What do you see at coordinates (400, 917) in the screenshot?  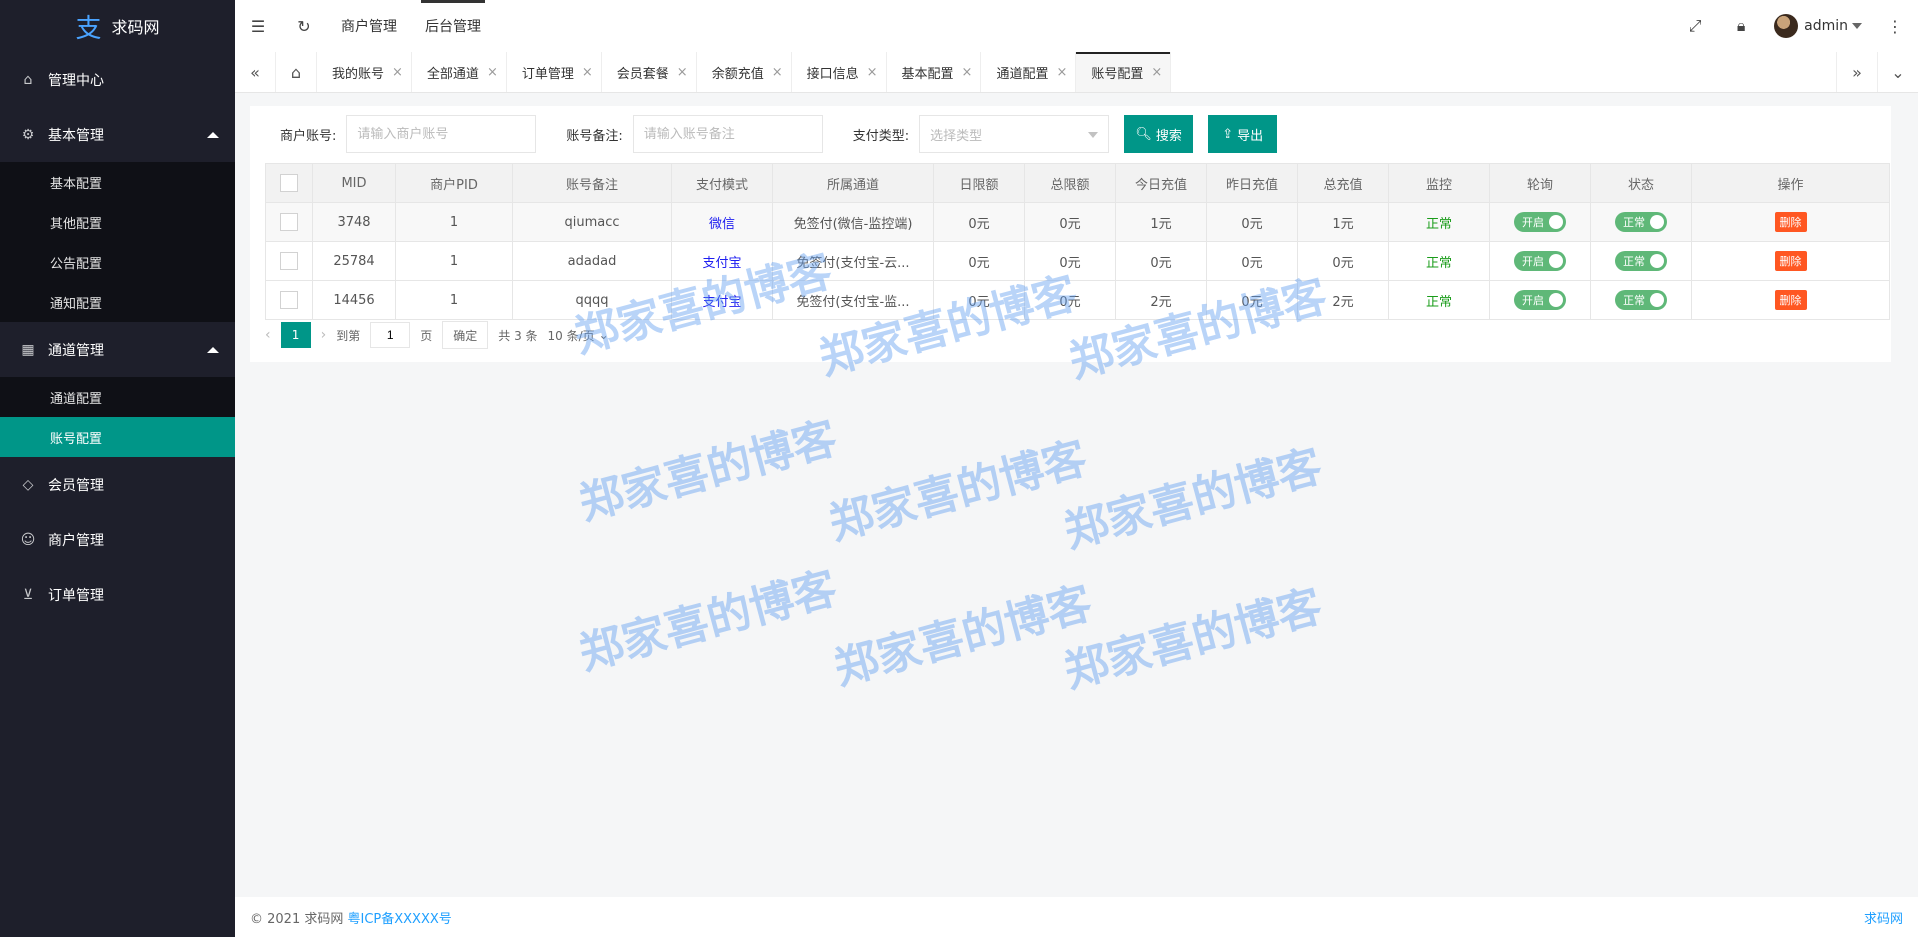 I see `icp-link: 粤ICP备XXXXX号` at bounding box center [400, 917].